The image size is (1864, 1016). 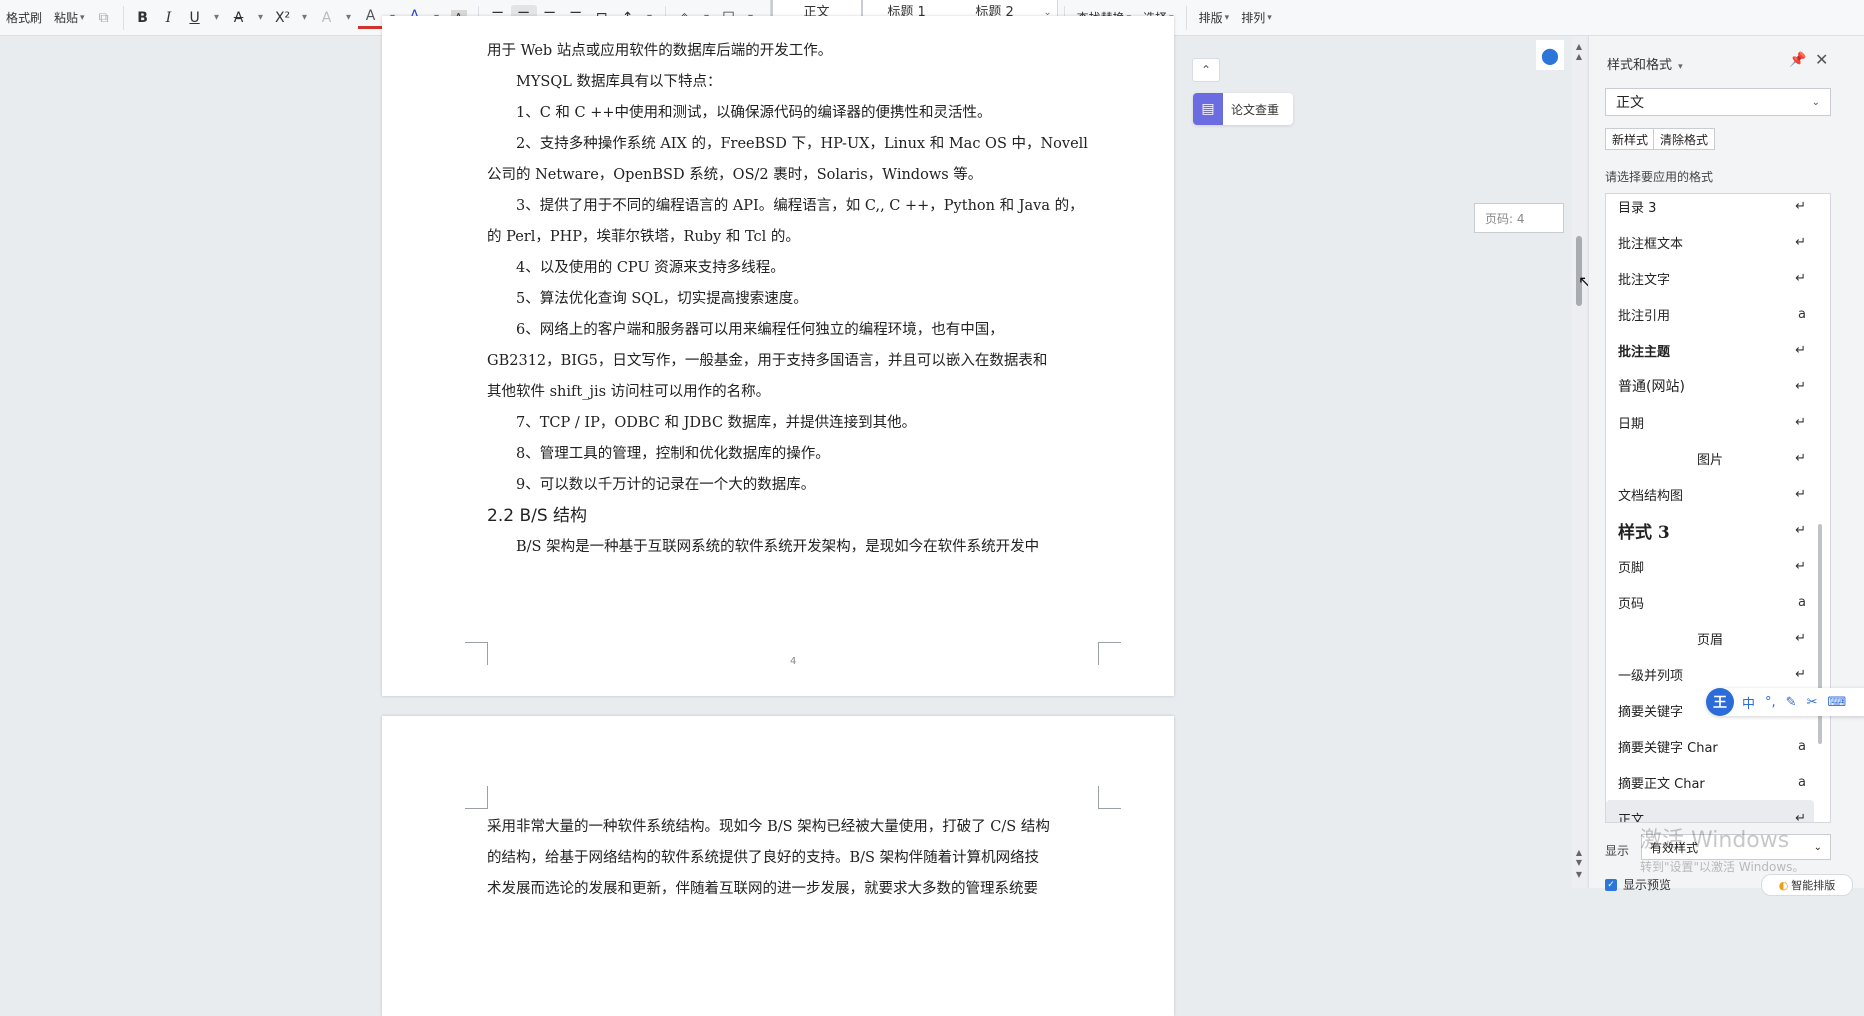 What do you see at coordinates (792, 392) in the screenshot?
I see `paragraph-line: 其他软件 shift_jis 访问柱可以用作的名称。` at bounding box center [792, 392].